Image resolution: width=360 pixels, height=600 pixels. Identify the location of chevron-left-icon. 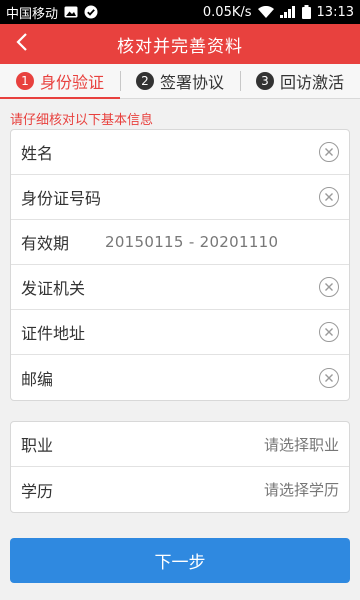
(22, 44).